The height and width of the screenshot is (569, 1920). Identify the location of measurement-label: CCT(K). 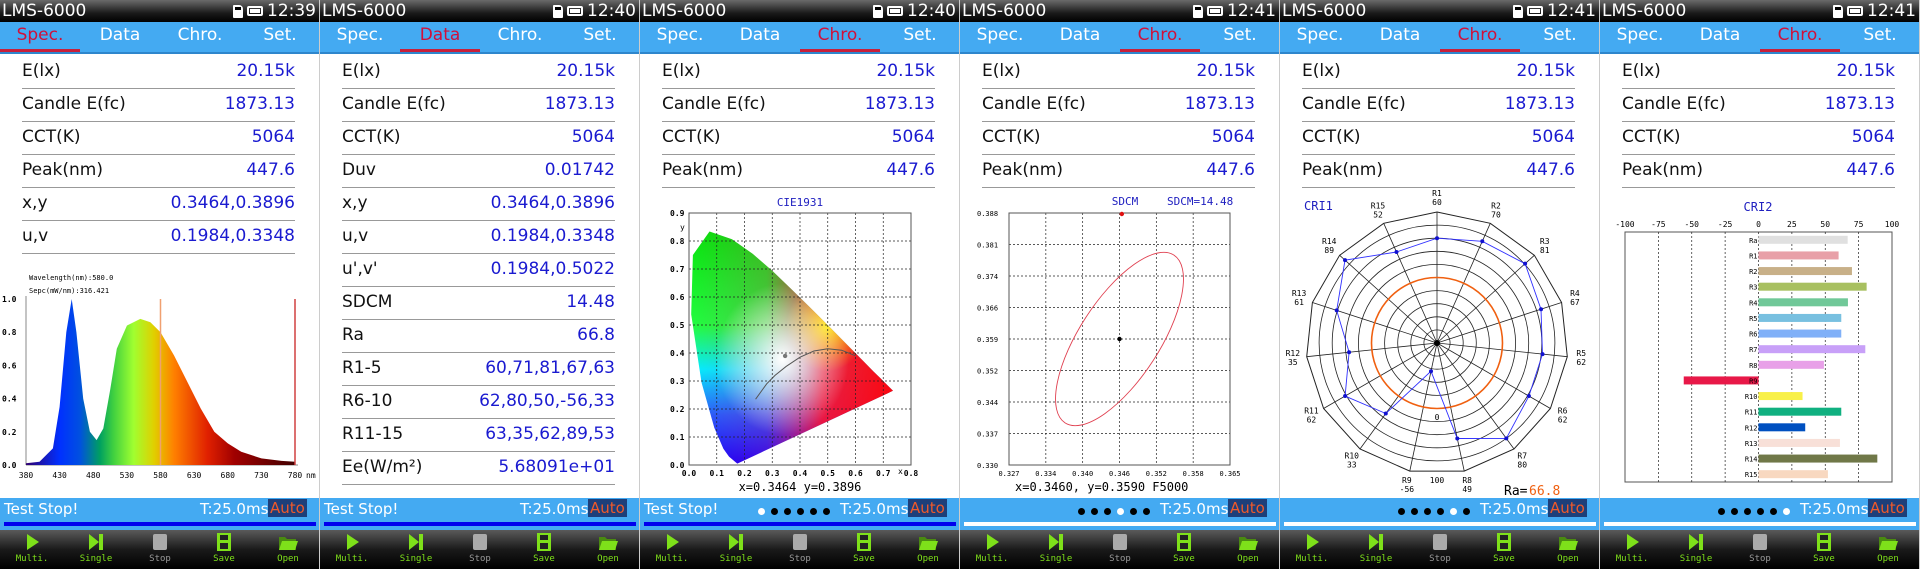
(1011, 137).